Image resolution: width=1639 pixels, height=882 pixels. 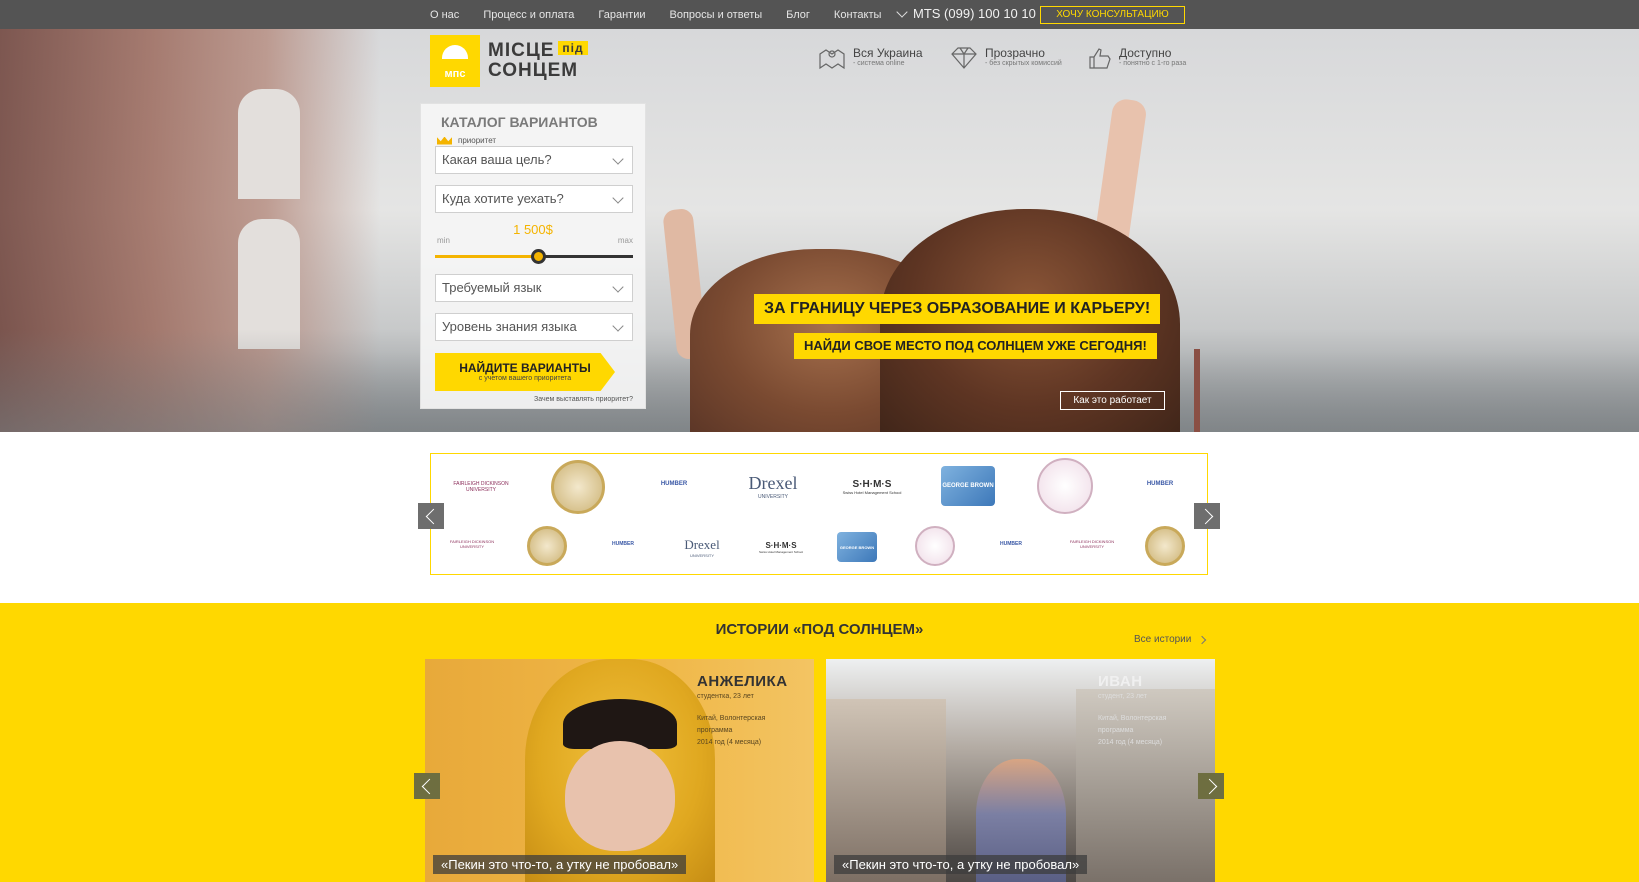 What do you see at coordinates (528, 15) in the screenshot?
I see `nav-item-process: Процесс и оплата` at bounding box center [528, 15].